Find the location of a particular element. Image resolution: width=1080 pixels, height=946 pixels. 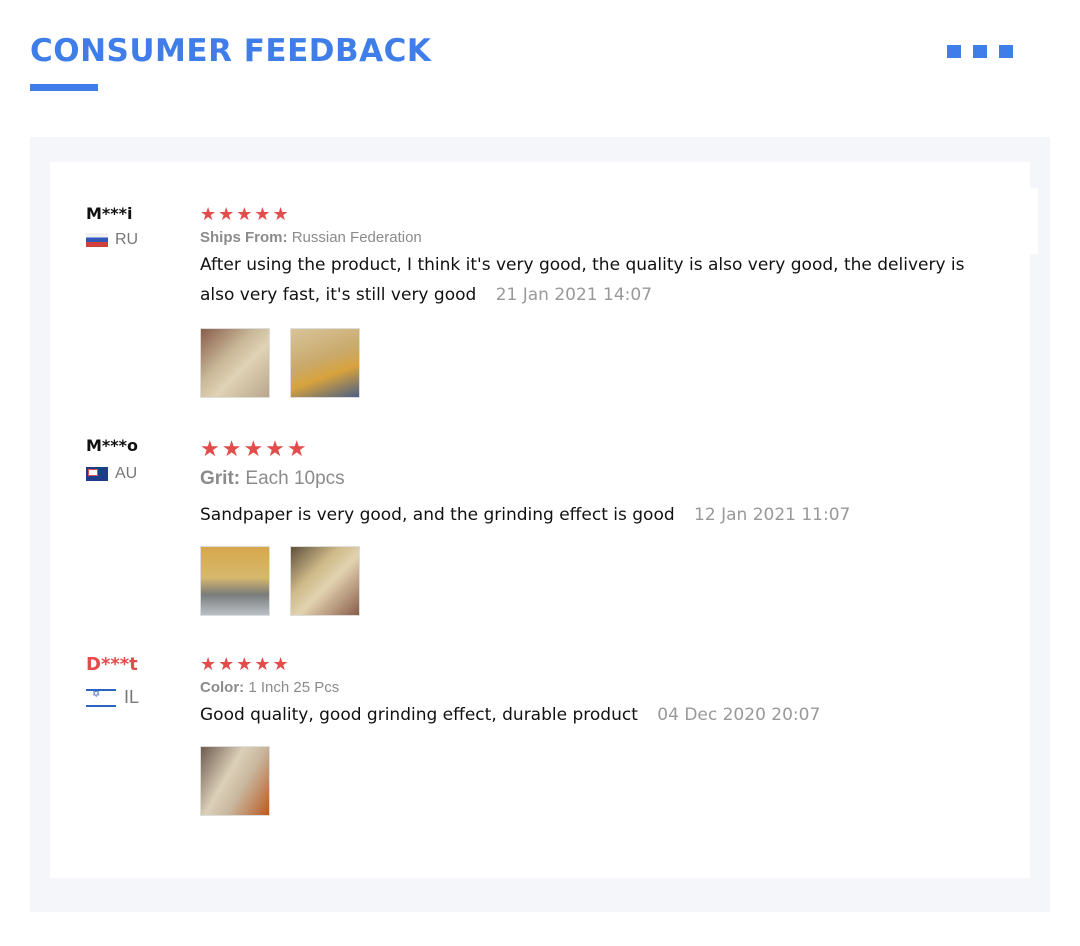

user-country: IL is located at coordinates (146, 697).